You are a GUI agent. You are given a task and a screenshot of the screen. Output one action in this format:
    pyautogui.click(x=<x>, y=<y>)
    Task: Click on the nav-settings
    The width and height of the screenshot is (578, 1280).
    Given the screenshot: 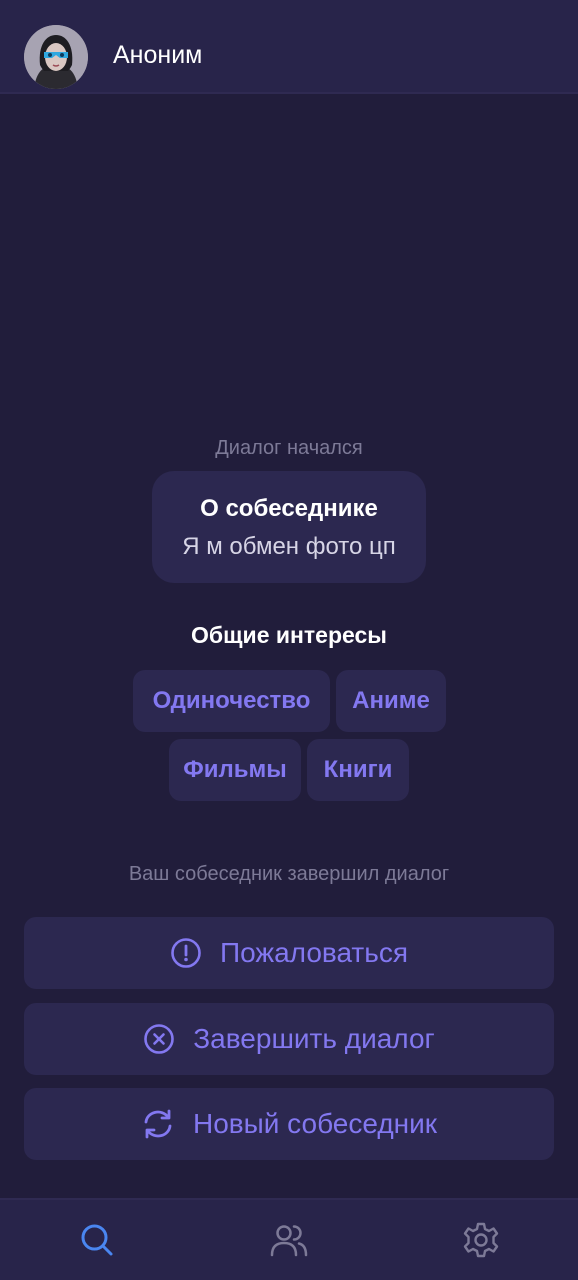 What is the action you would take?
    pyautogui.click(x=481, y=1240)
    